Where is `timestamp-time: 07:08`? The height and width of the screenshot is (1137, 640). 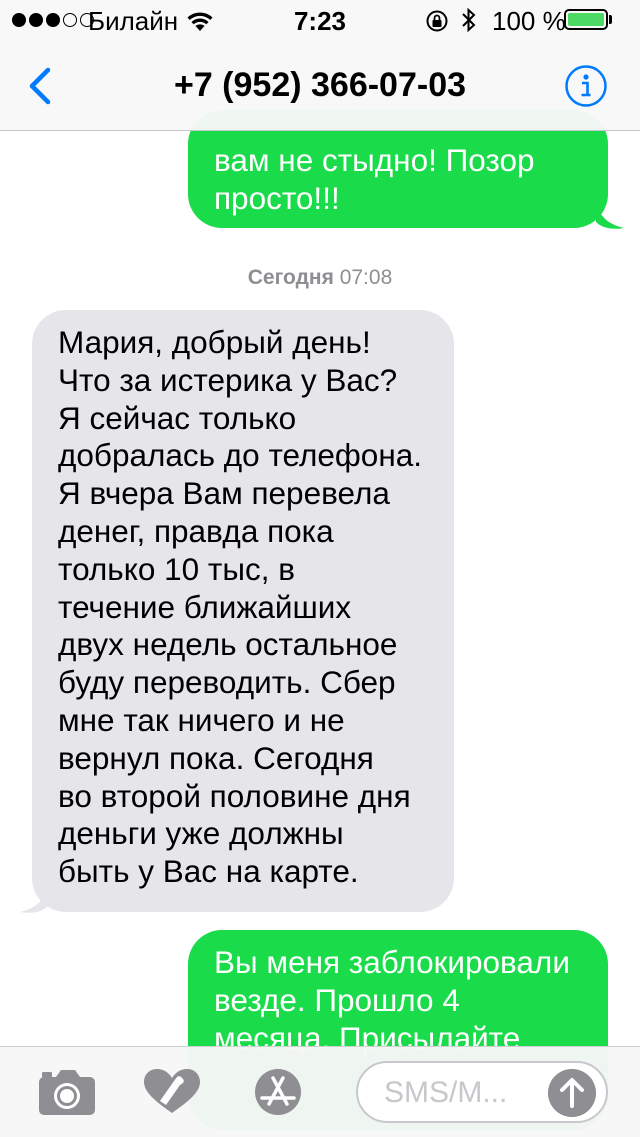
timestamp-time: 07:08 is located at coordinates (366, 277).